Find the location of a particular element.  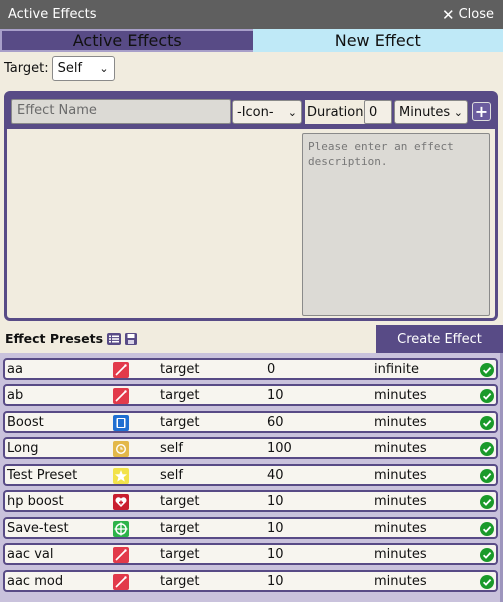

preset-name: aac mod is located at coordinates (35, 581).